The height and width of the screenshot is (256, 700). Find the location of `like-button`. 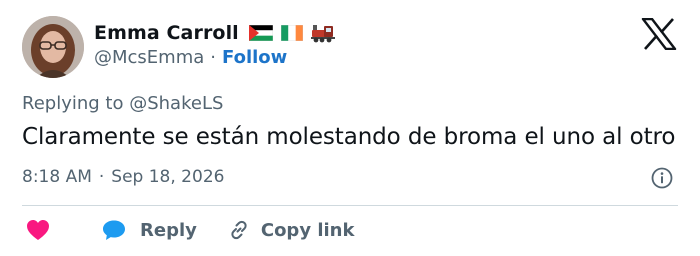

like-button is located at coordinates (38, 230).